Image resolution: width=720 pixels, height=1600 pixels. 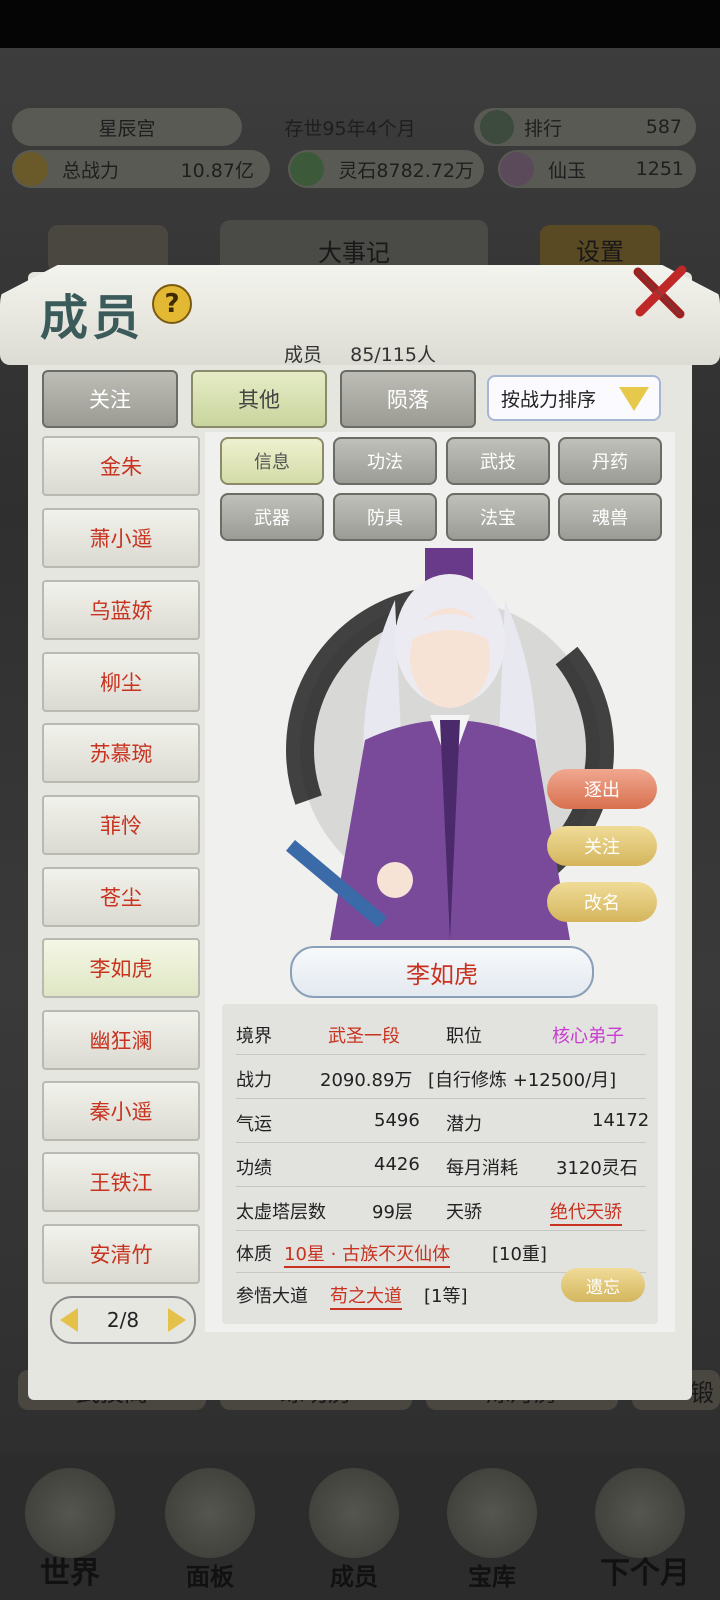 What do you see at coordinates (350, 128) in the screenshot?
I see `sect-age: 存世95年4个月` at bounding box center [350, 128].